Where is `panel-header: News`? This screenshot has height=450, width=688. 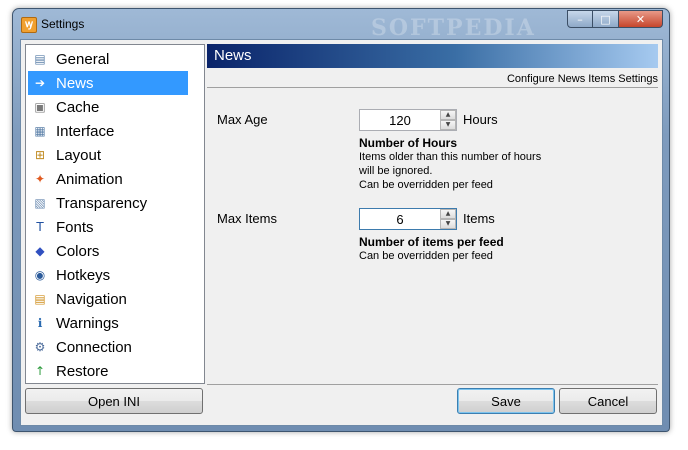
panel-header: News is located at coordinates (432, 56).